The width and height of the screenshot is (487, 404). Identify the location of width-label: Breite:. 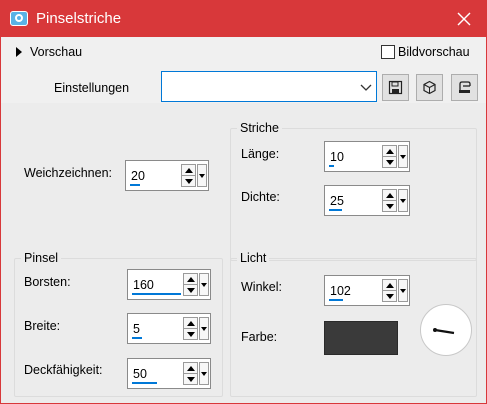
(42, 326).